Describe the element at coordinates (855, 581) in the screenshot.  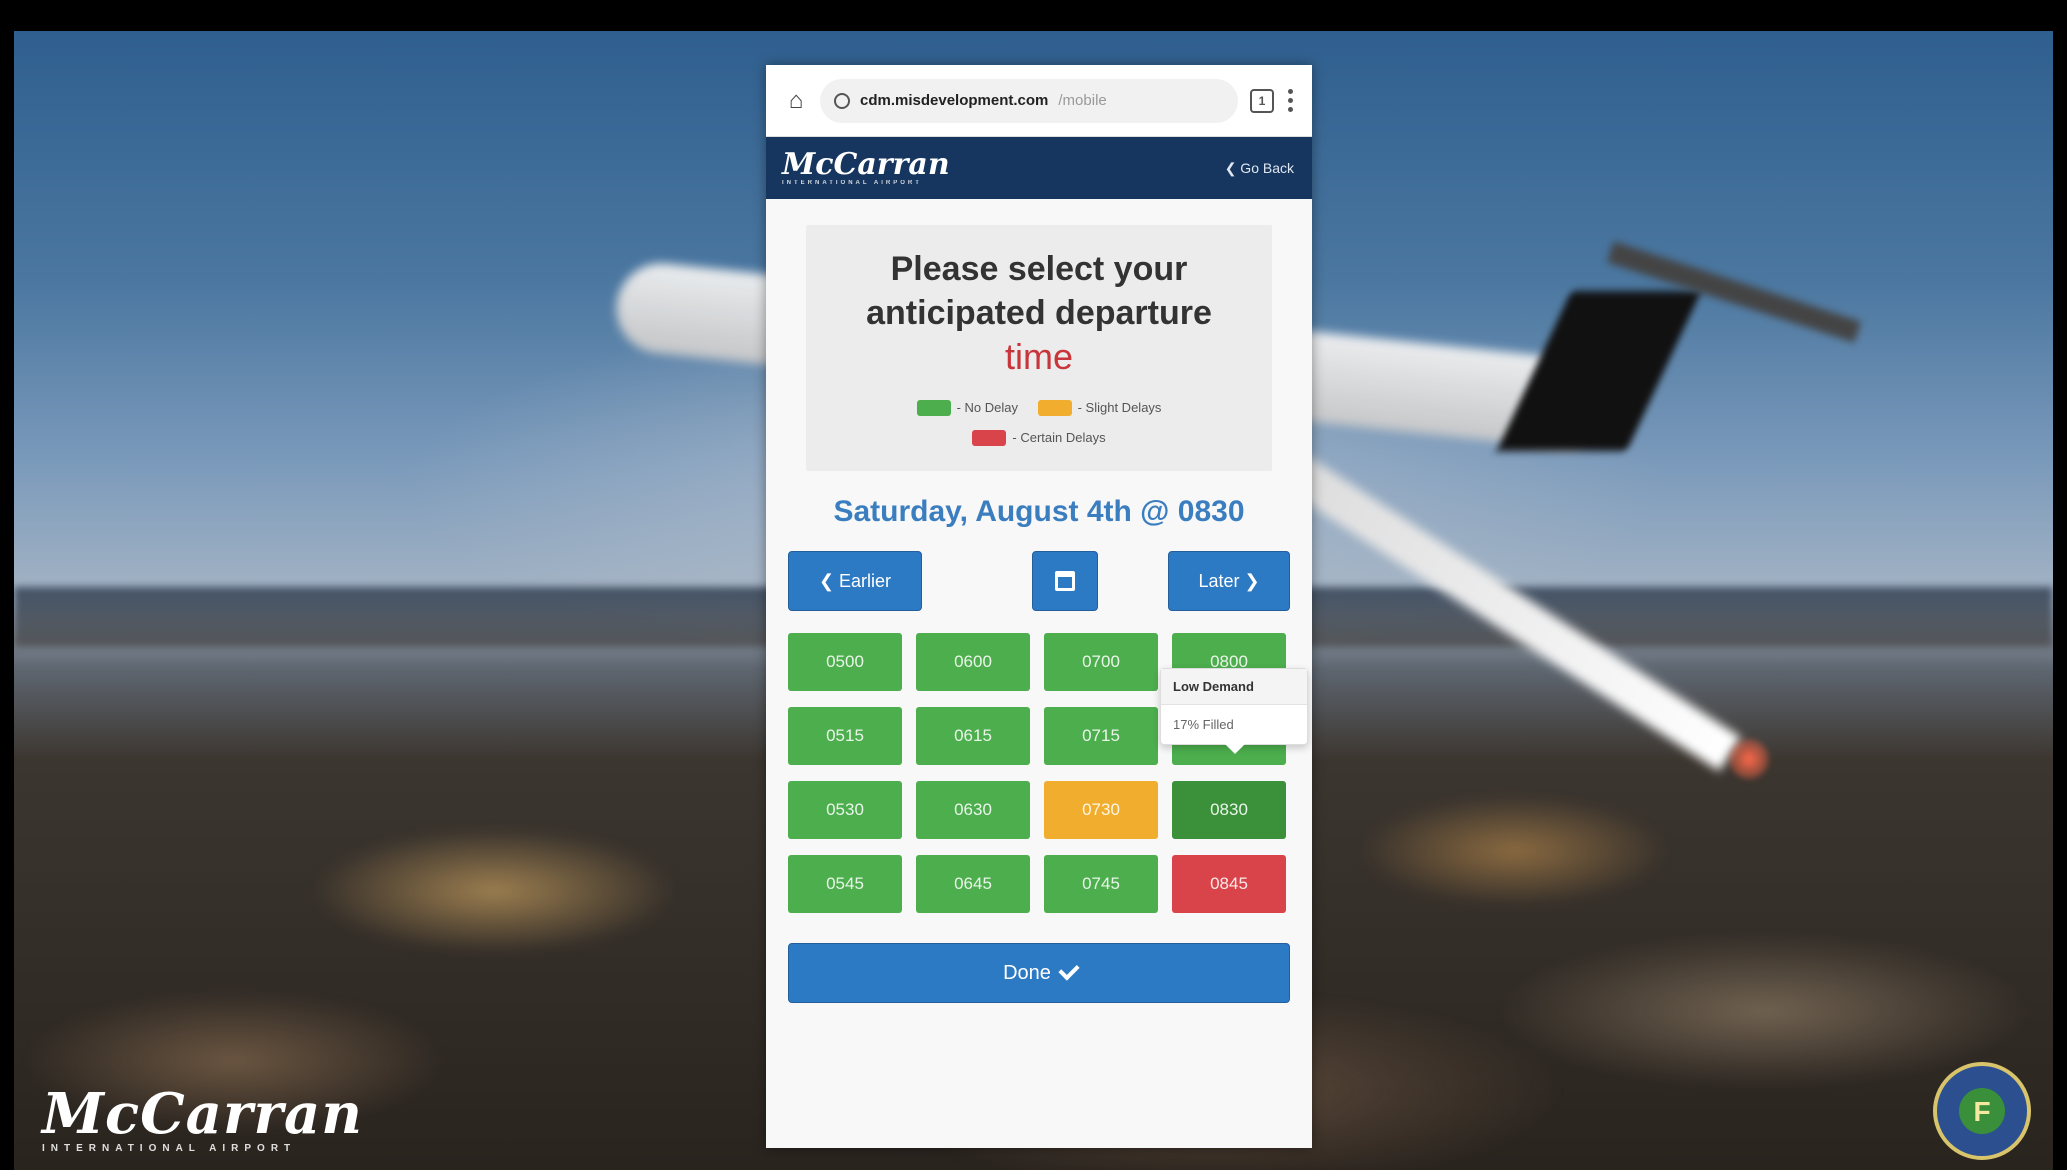
I see `earlier-button: ❮ Earlier` at that location.